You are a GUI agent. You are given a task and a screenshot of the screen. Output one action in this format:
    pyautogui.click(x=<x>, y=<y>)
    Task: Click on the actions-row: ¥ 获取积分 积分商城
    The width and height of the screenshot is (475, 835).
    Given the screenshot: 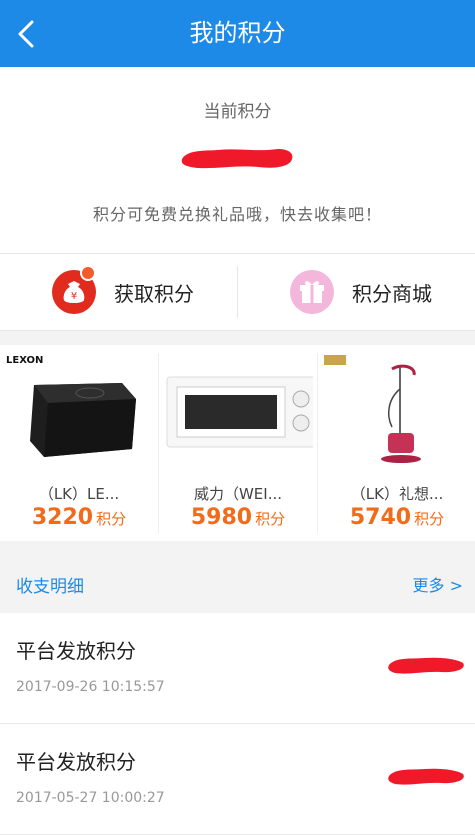 What is the action you would take?
    pyautogui.click(x=237, y=292)
    